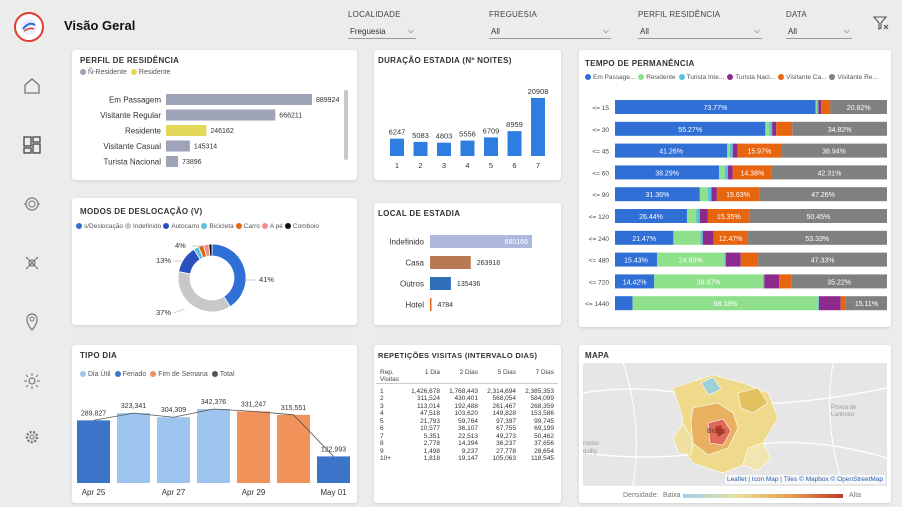 This screenshot has width=902, height=507. I want to click on legend-item: Total, so click(223, 374).